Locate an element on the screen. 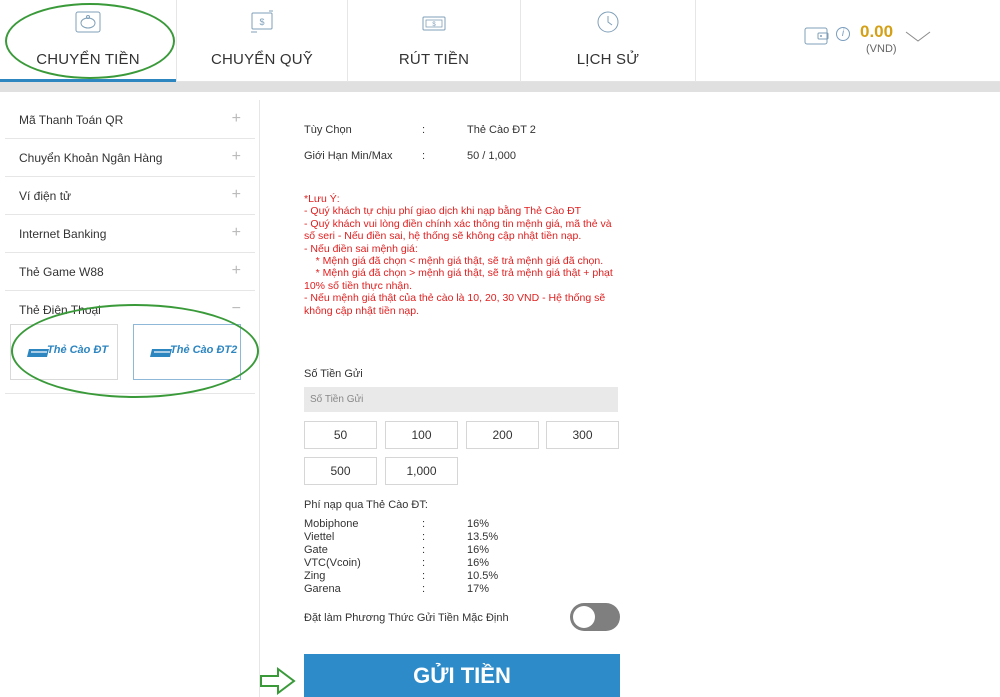 This screenshot has width=1000, height=697. fee-row: Mobiphone : 16% is located at coordinates (464, 524).